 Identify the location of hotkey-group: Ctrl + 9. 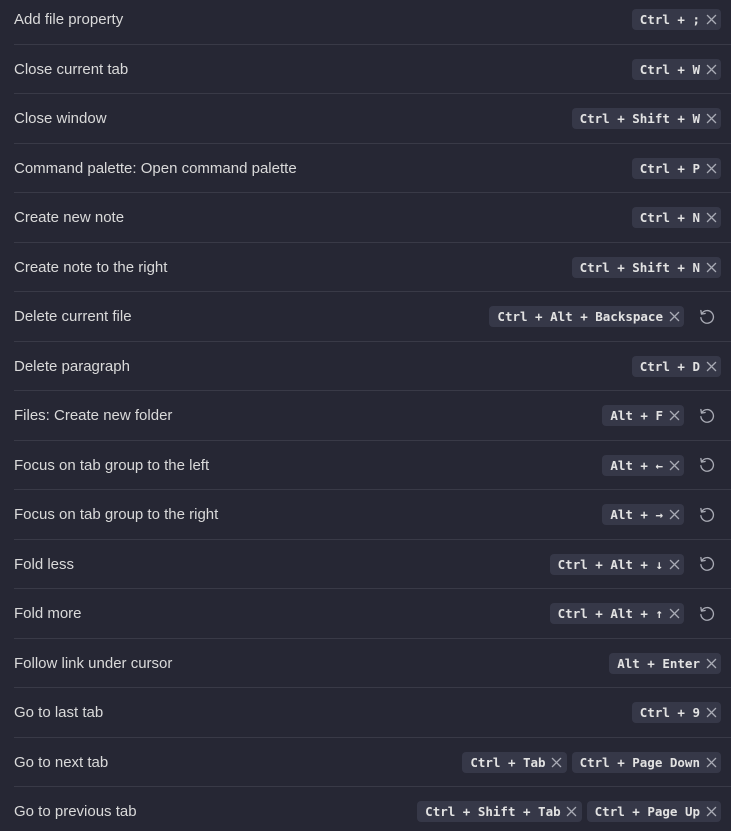
(676, 713).